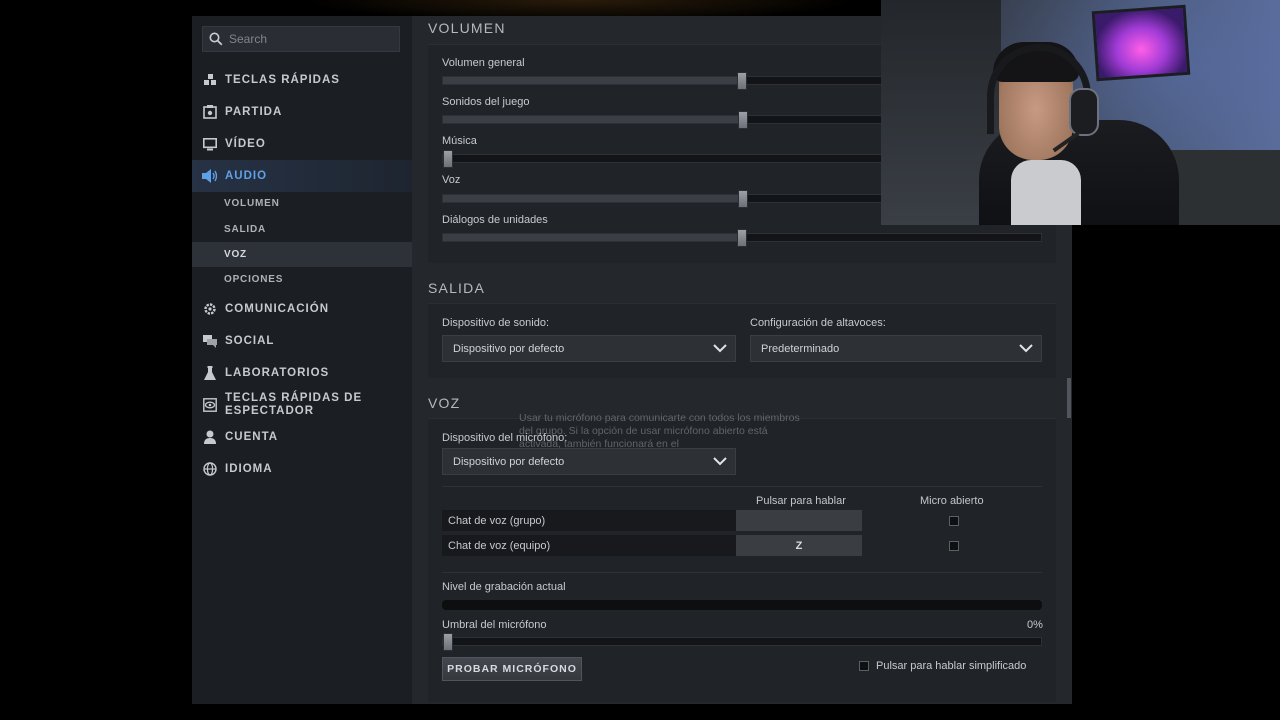  I want to click on sidebar-subitem-volumen: VOLUMEN, so click(302, 203).